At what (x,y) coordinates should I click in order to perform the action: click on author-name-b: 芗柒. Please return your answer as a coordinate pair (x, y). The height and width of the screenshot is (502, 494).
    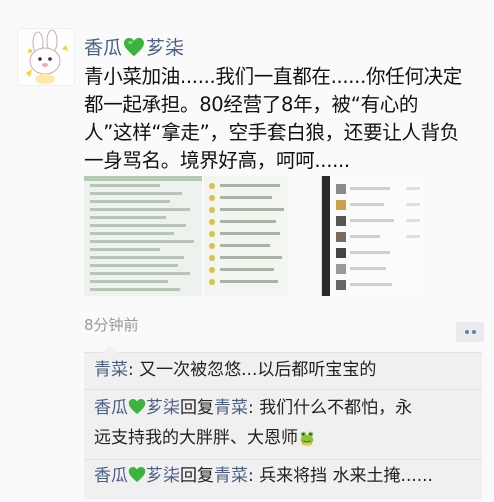
    Looking at the image, I should click on (165, 46).